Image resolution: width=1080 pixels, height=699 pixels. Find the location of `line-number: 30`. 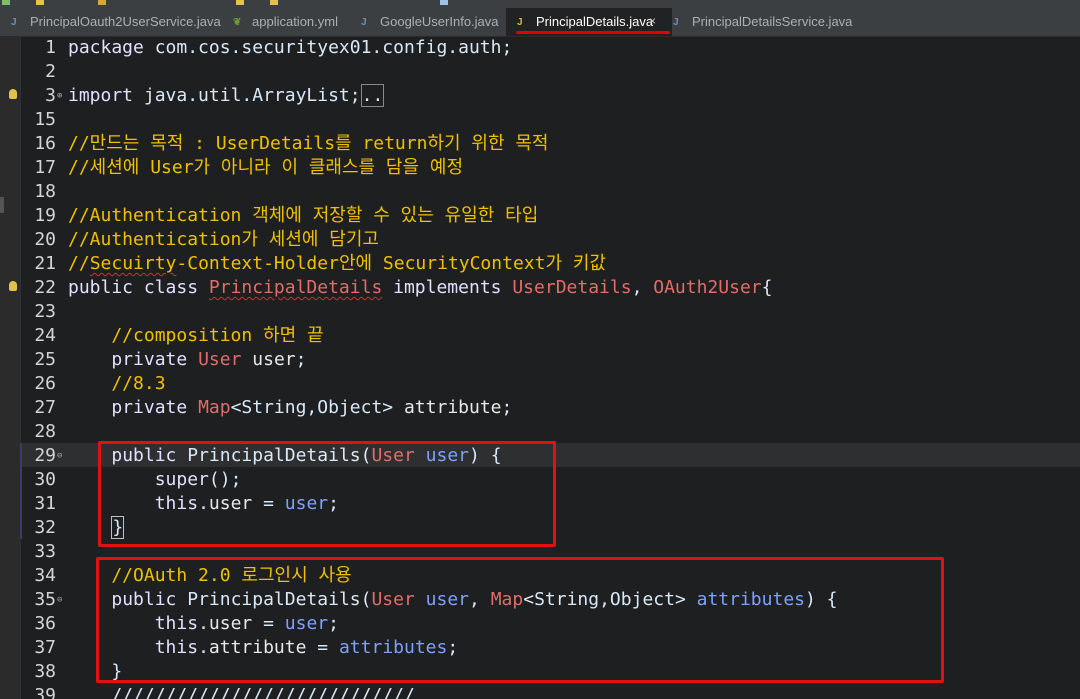

line-number: 30 is located at coordinates (45, 479).